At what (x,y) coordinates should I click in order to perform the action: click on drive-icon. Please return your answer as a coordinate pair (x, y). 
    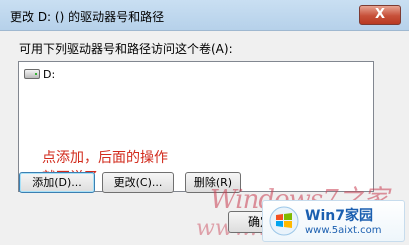
    Looking at the image, I should click on (32, 74).